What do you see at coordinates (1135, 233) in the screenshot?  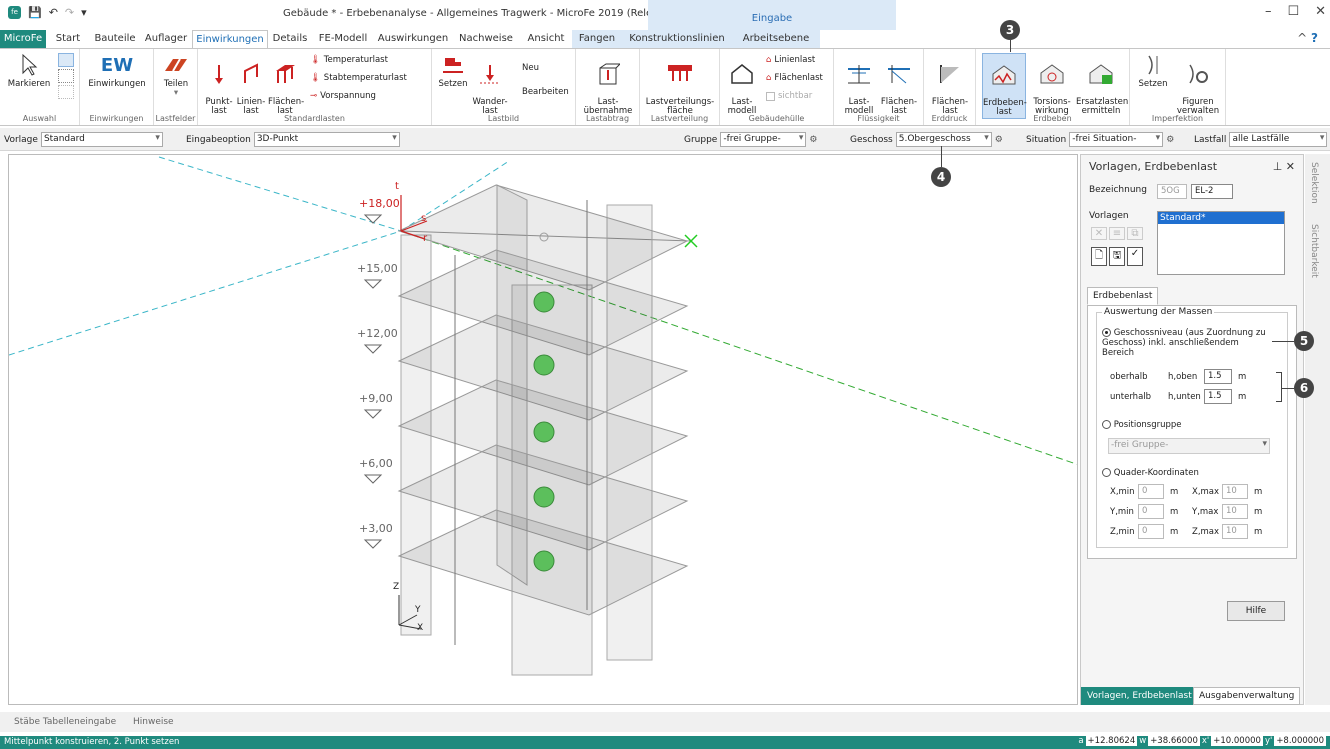 I see `copy-icon: ⧉` at bounding box center [1135, 233].